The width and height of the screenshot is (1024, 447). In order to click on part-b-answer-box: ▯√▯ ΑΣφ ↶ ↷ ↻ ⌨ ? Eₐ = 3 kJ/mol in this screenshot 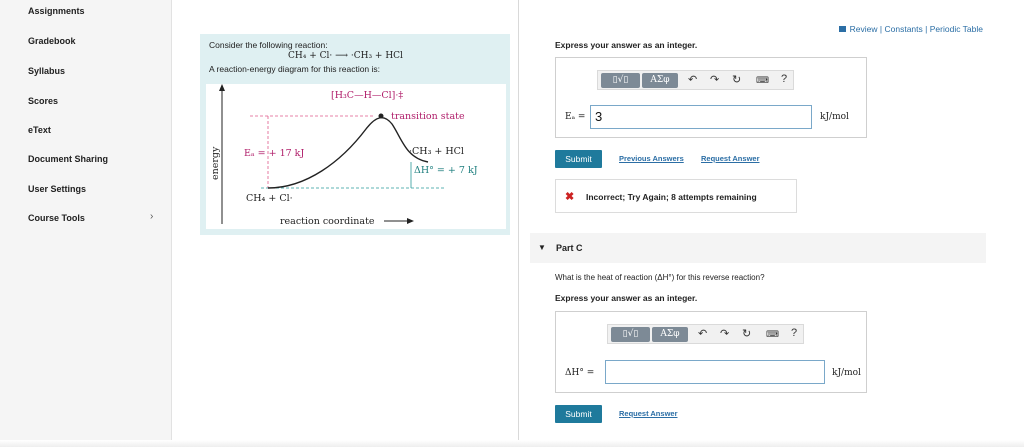, I will do `click(711, 97)`.